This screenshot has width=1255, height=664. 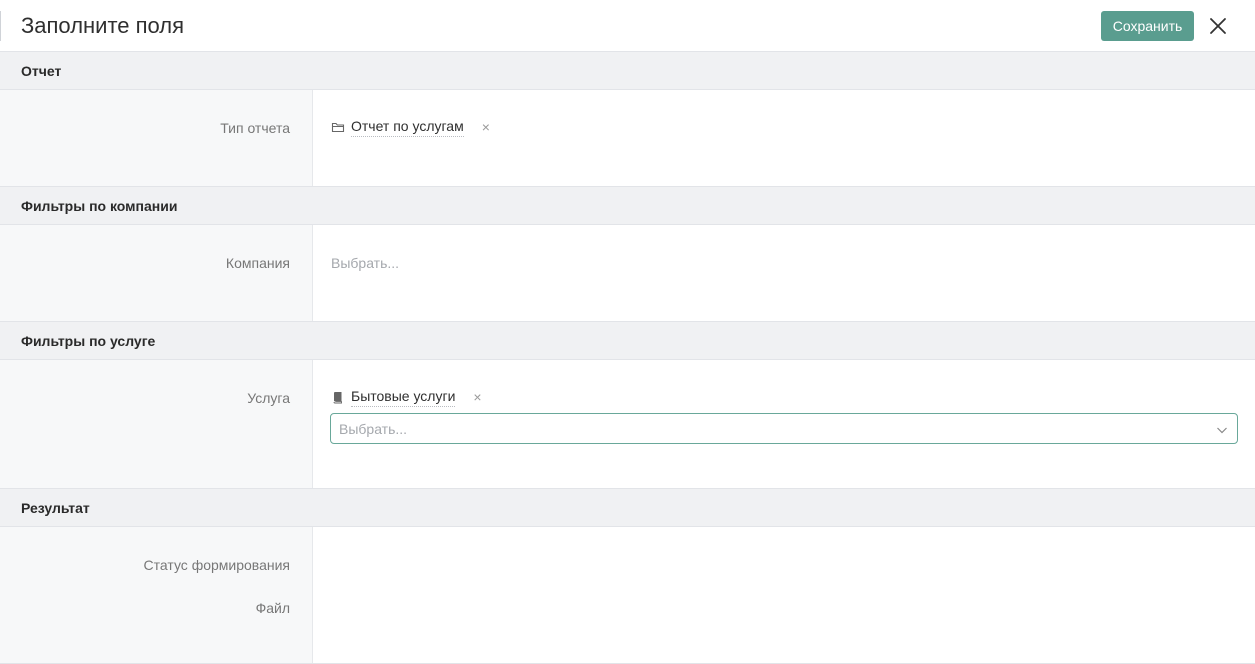 I want to click on report-type-remove-icon: ×, so click(x=486, y=127).